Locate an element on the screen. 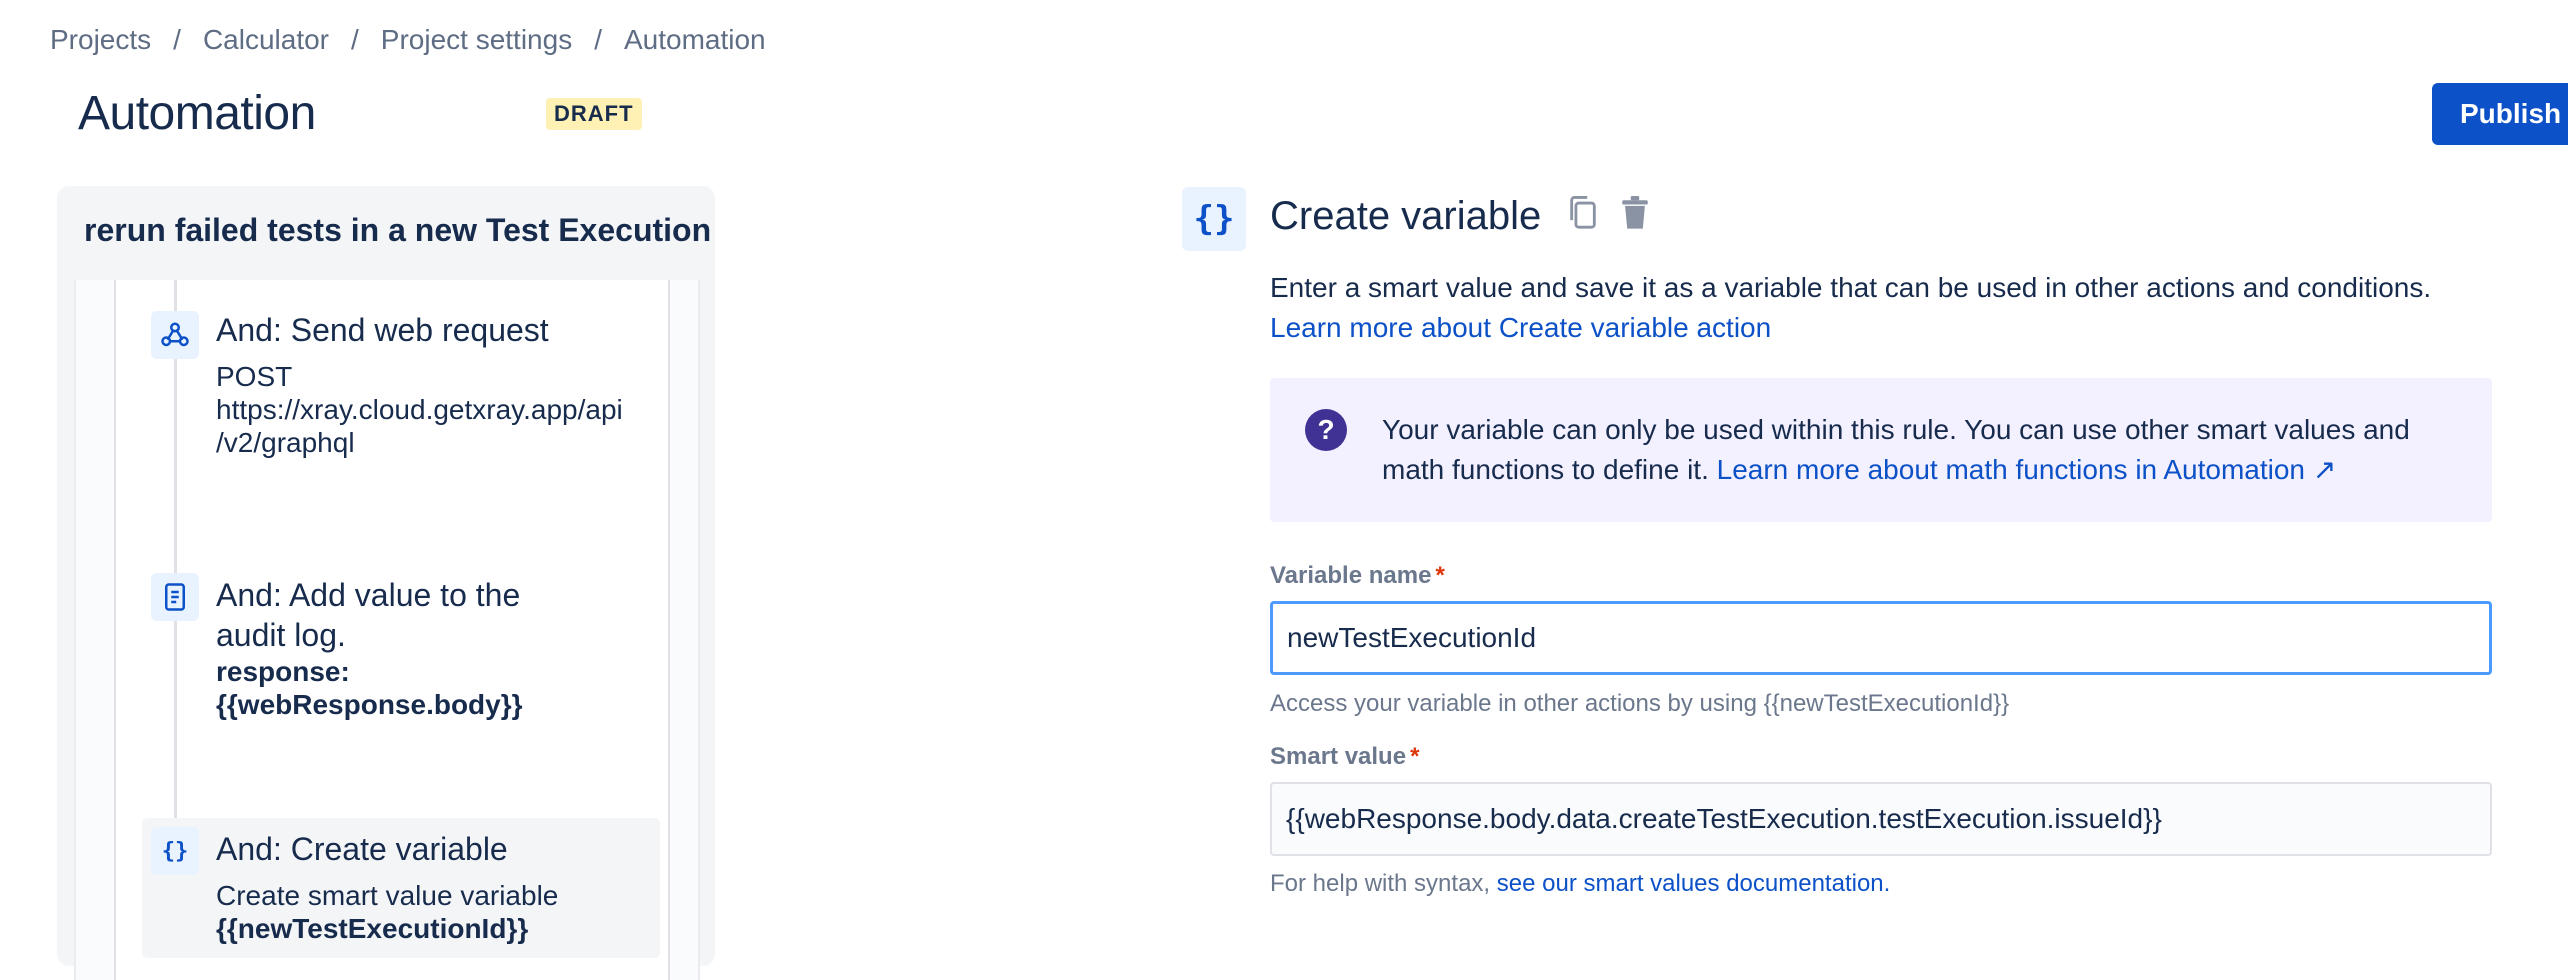 The image size is (2568, 980). step-detail: {{newTestExecutionId}} is located at coordinates (372, 928).